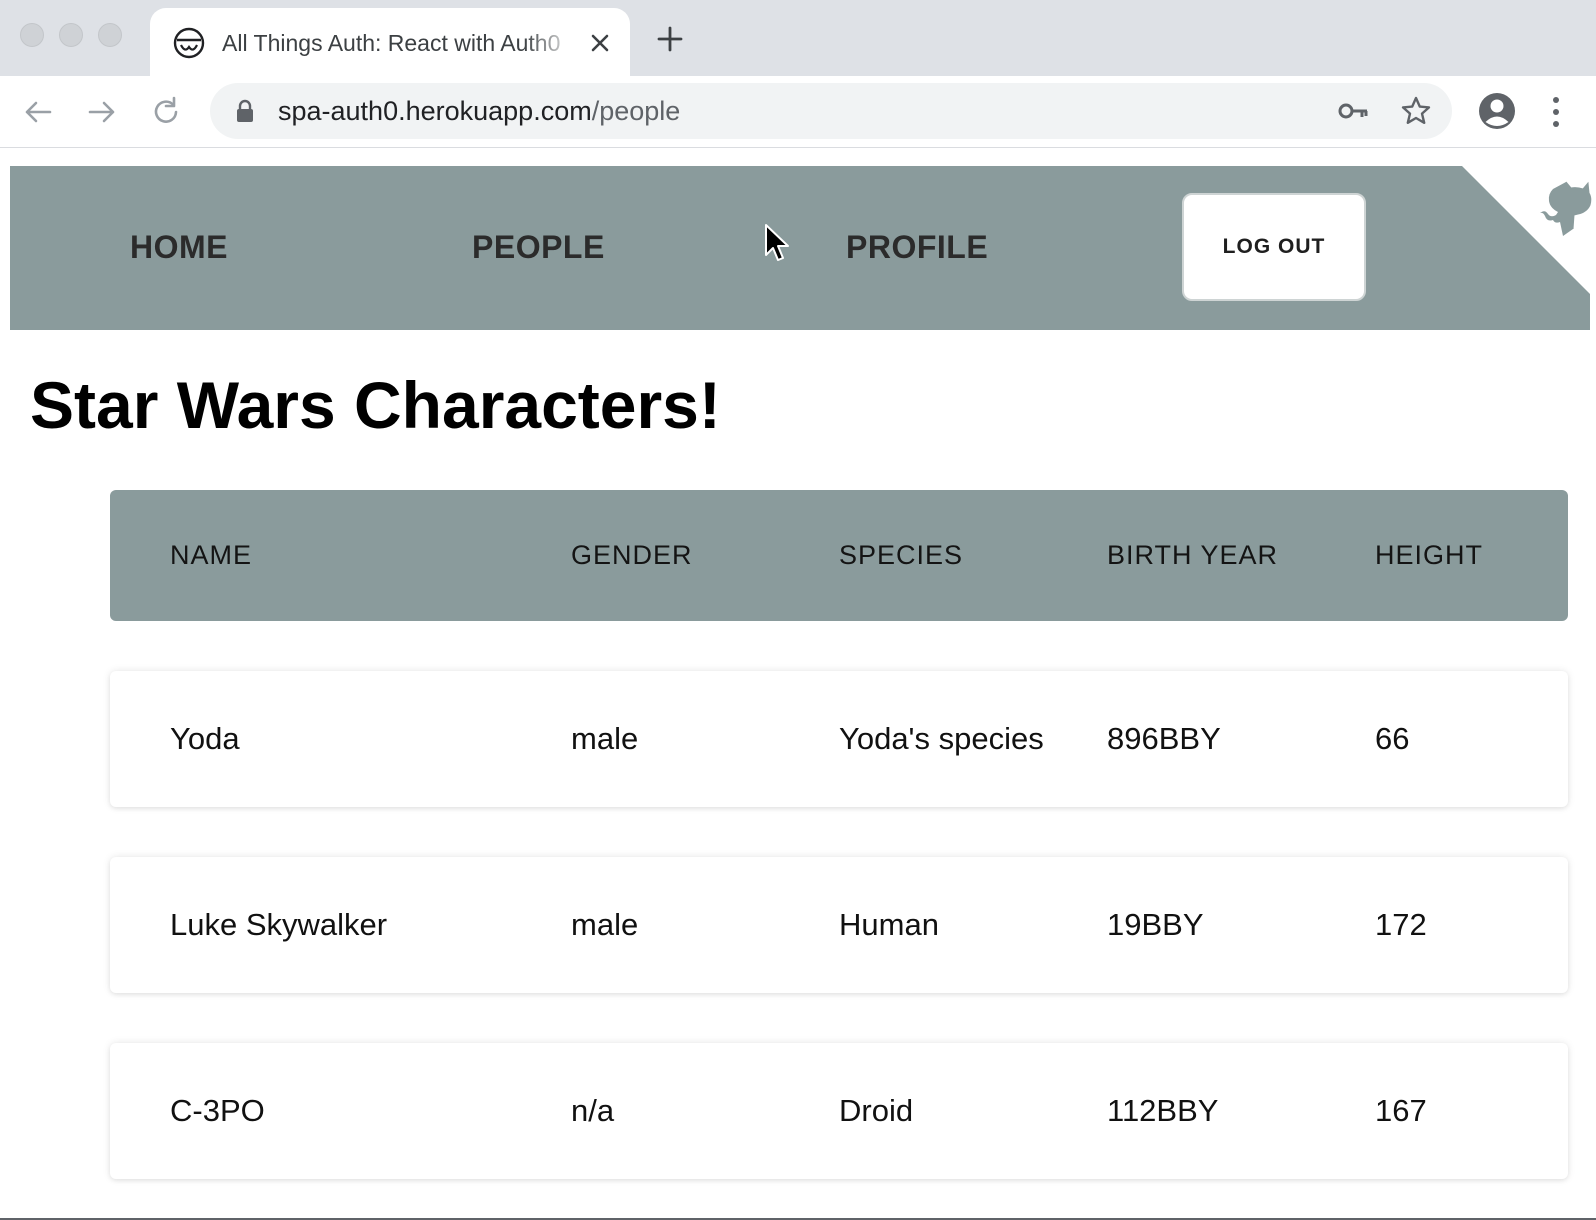 The height and width of the screenshot is (1220, 1596). What do you see at coordinates (1401, 924) in the screenshot?
I see `cell-height: 172` at bounding box center [1401, 924].